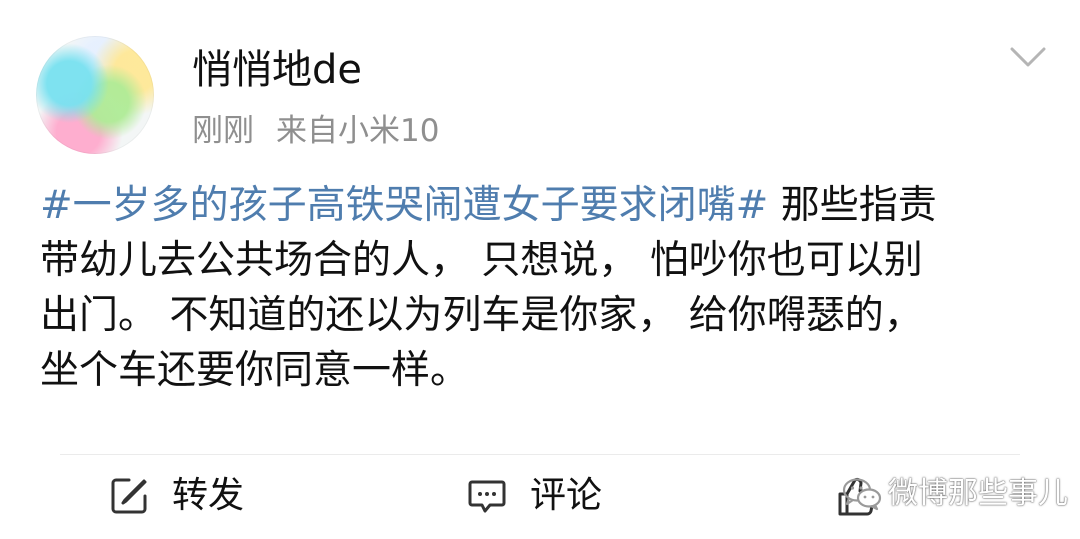  Describe the element at coordinates (481, 260) in the screenshot. I see `post-line-2: 带幼儿去公共场合的人， 只想说， 怕吵你也可以别` at that location.